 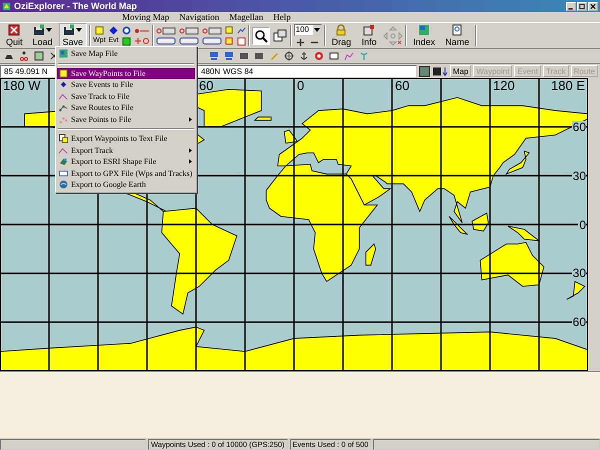 I want to click on menu-bar-item: Magellan, so click(x=246, y=17).